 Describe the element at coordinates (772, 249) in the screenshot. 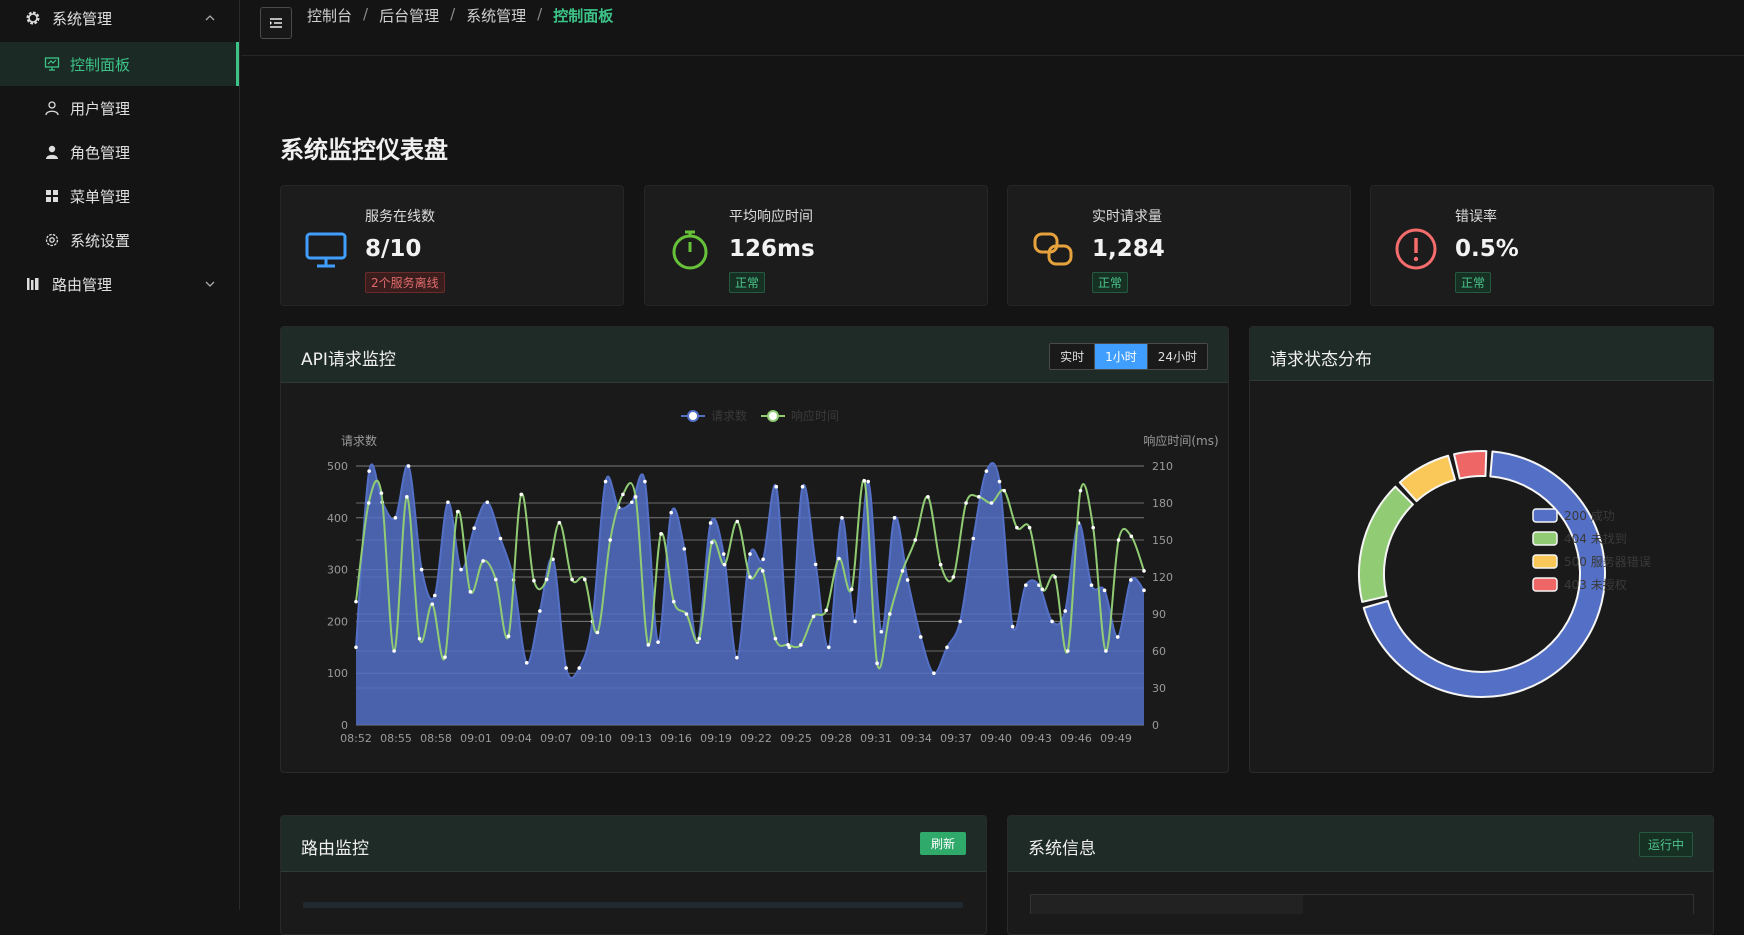

I see `stat-value: 126ms` at that location.